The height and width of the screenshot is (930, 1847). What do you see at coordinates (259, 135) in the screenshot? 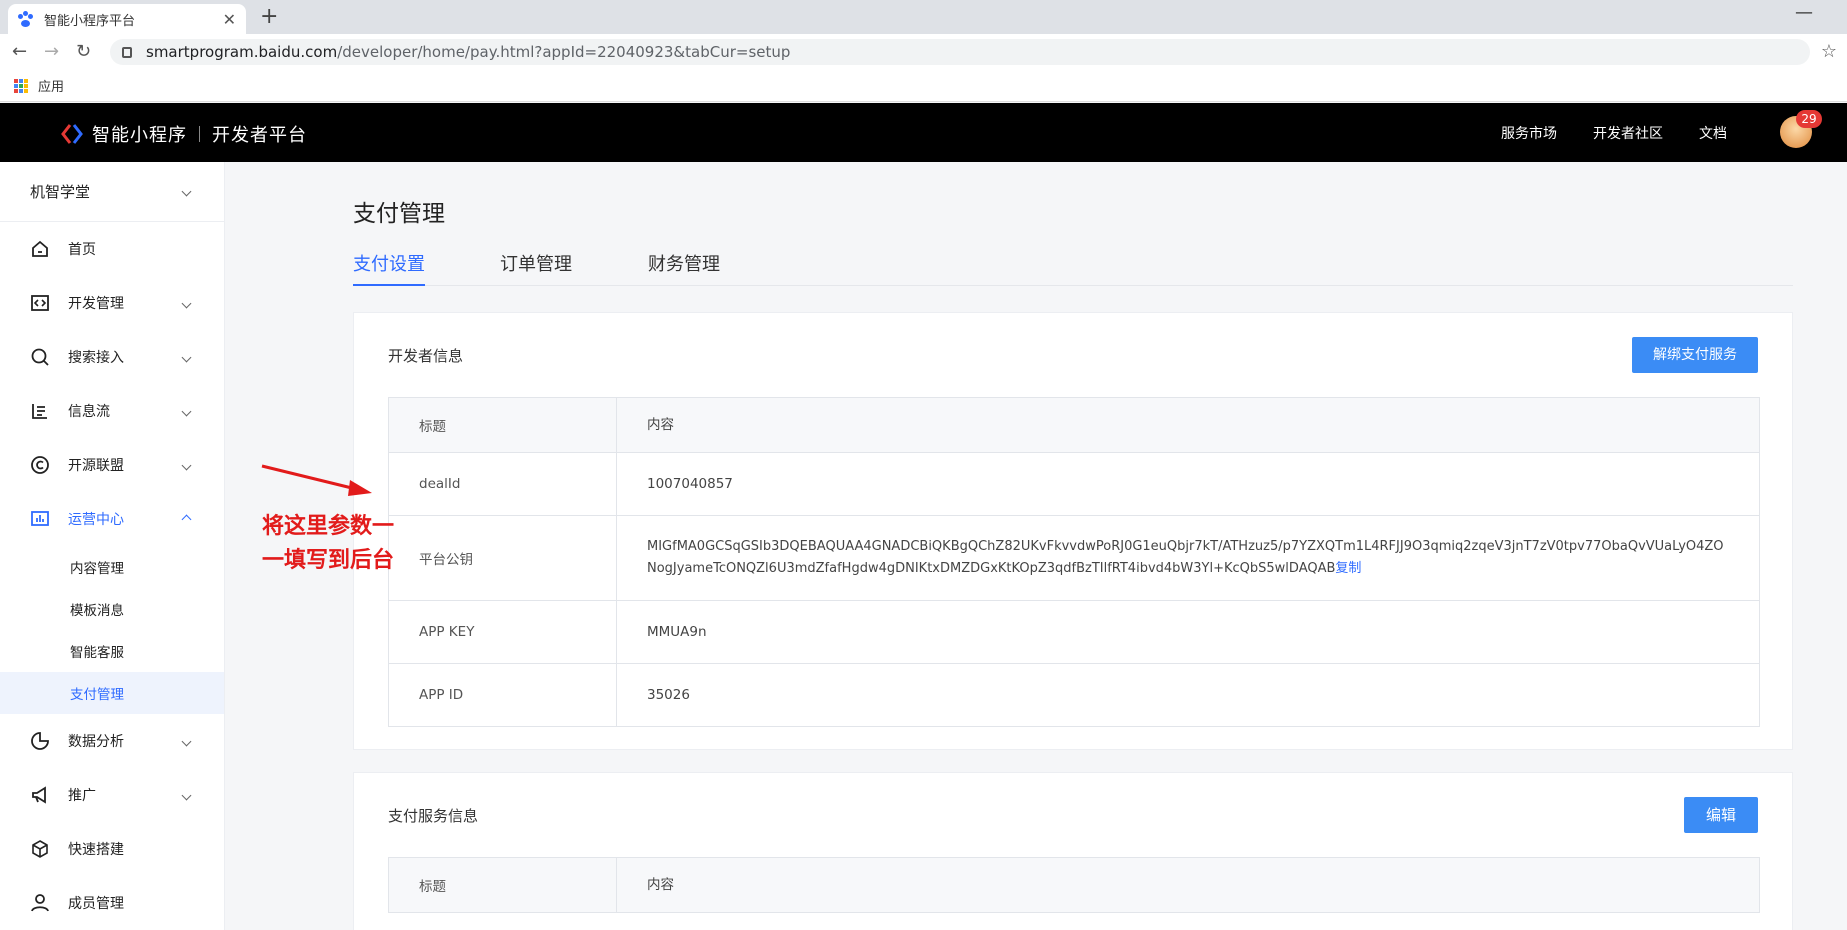
I see `platform-name: 开发者平台` at bounding box center [259, 135].